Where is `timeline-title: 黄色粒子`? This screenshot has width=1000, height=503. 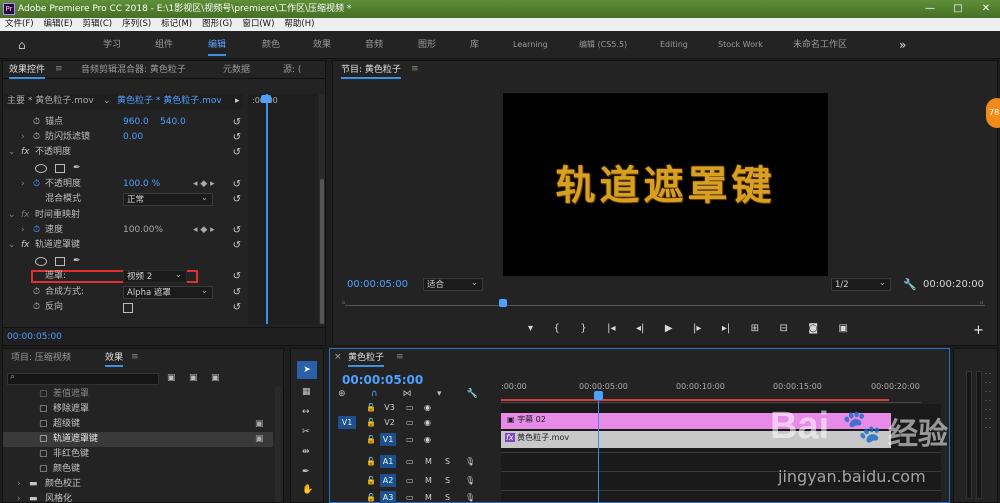 timeline-title: 黄色粒子 is located at coordinates (366, 358).